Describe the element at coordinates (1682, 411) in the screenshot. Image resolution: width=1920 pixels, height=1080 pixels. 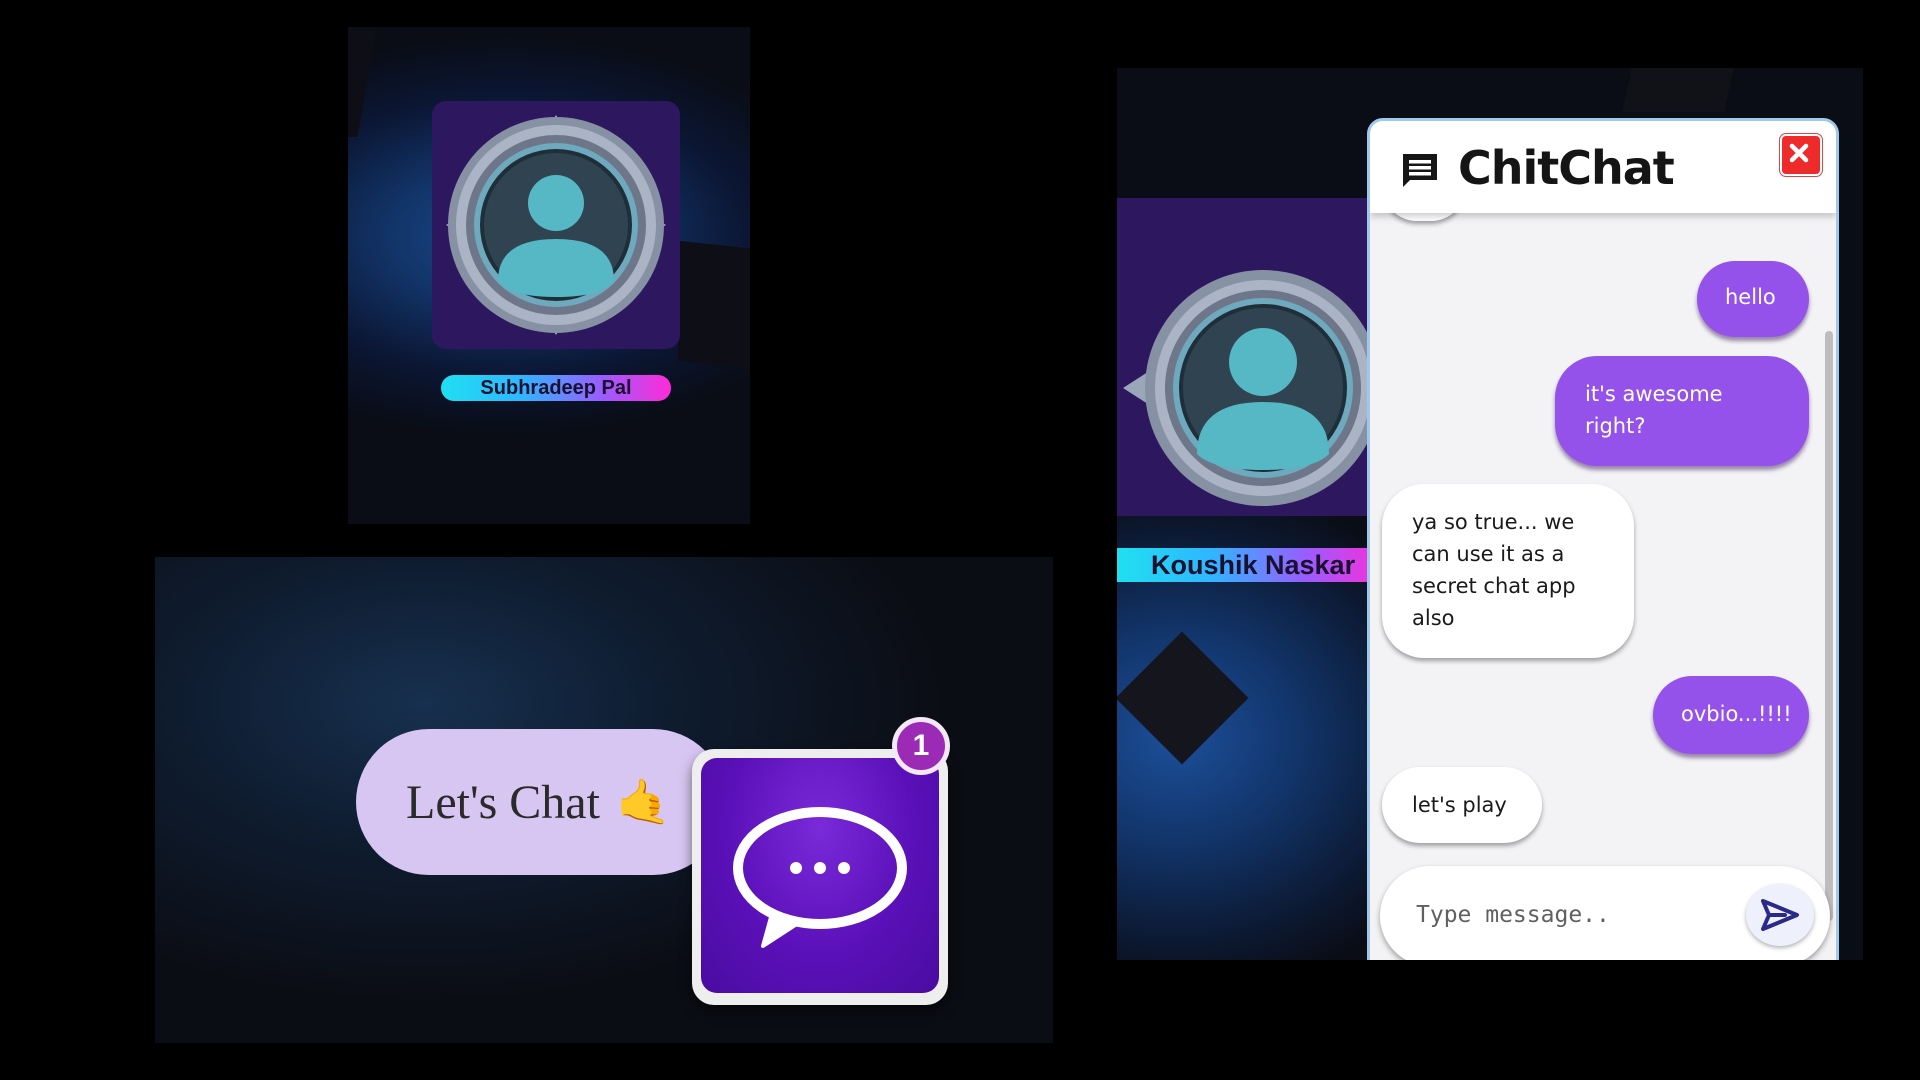
I see `message-sent: it's awesome right?` at that location.